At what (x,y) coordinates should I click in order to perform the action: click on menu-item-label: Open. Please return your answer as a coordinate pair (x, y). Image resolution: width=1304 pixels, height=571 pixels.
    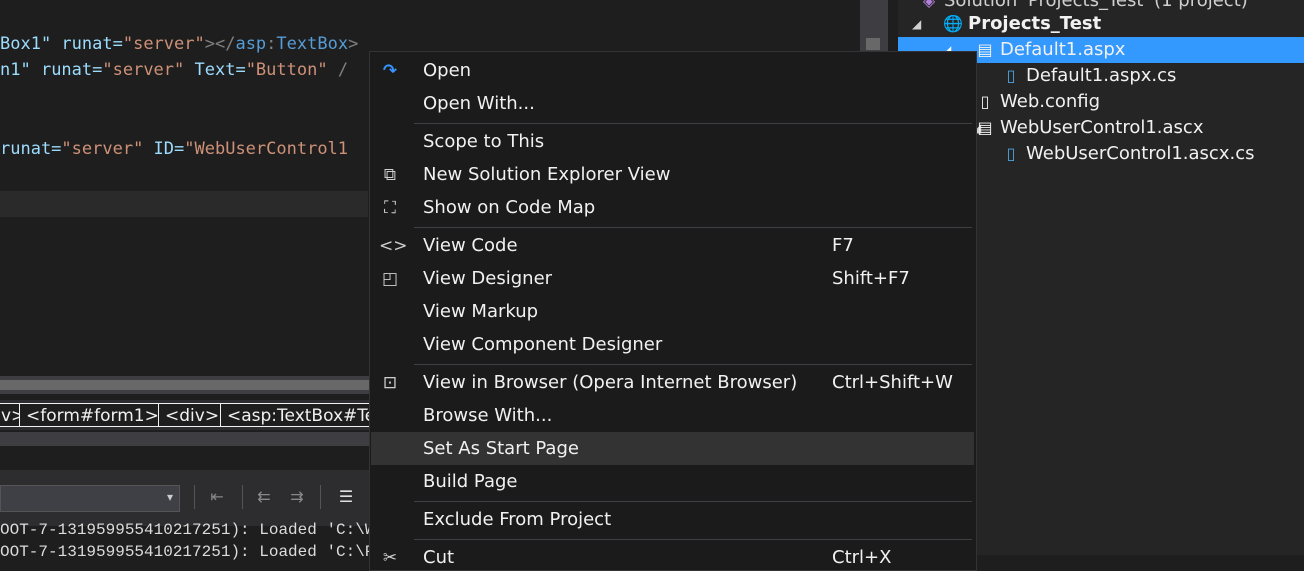
    Looking at the image, I should click on (447, 70).